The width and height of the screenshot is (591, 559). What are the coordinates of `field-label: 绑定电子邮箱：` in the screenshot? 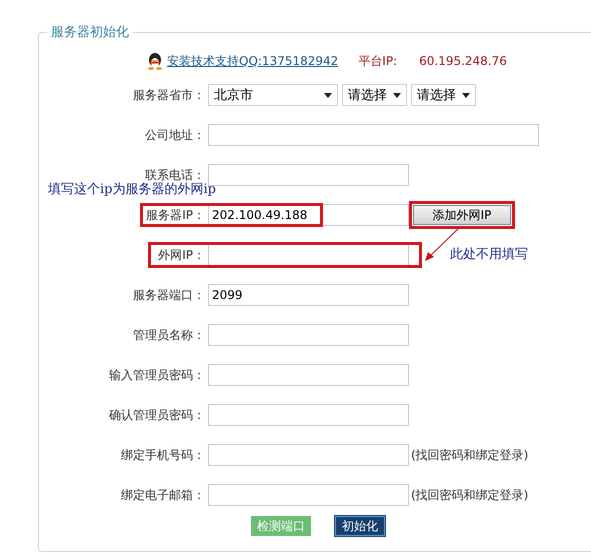 It's located at (163, 495).